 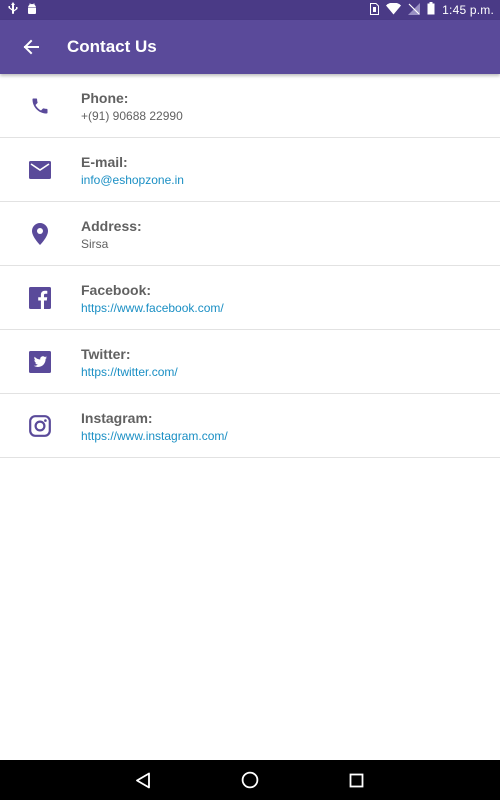 What do you see at coordinates (104, 162) in the screenshot?
I see `contact-label: E-mail:` at bounding box center [104, 162].